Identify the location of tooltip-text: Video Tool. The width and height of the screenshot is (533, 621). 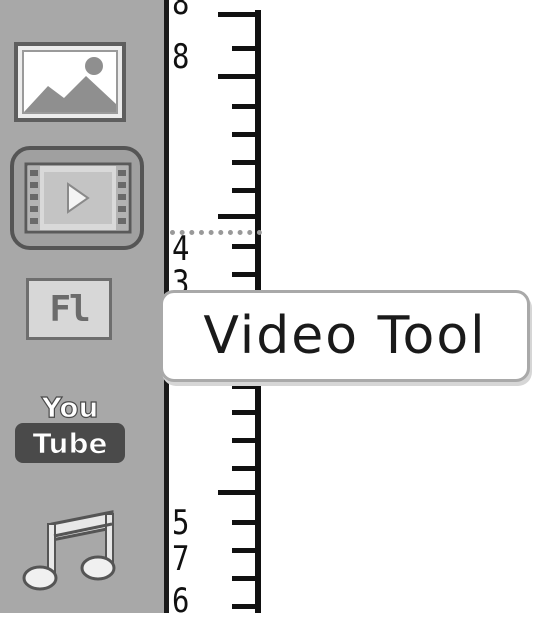
(345, 336).